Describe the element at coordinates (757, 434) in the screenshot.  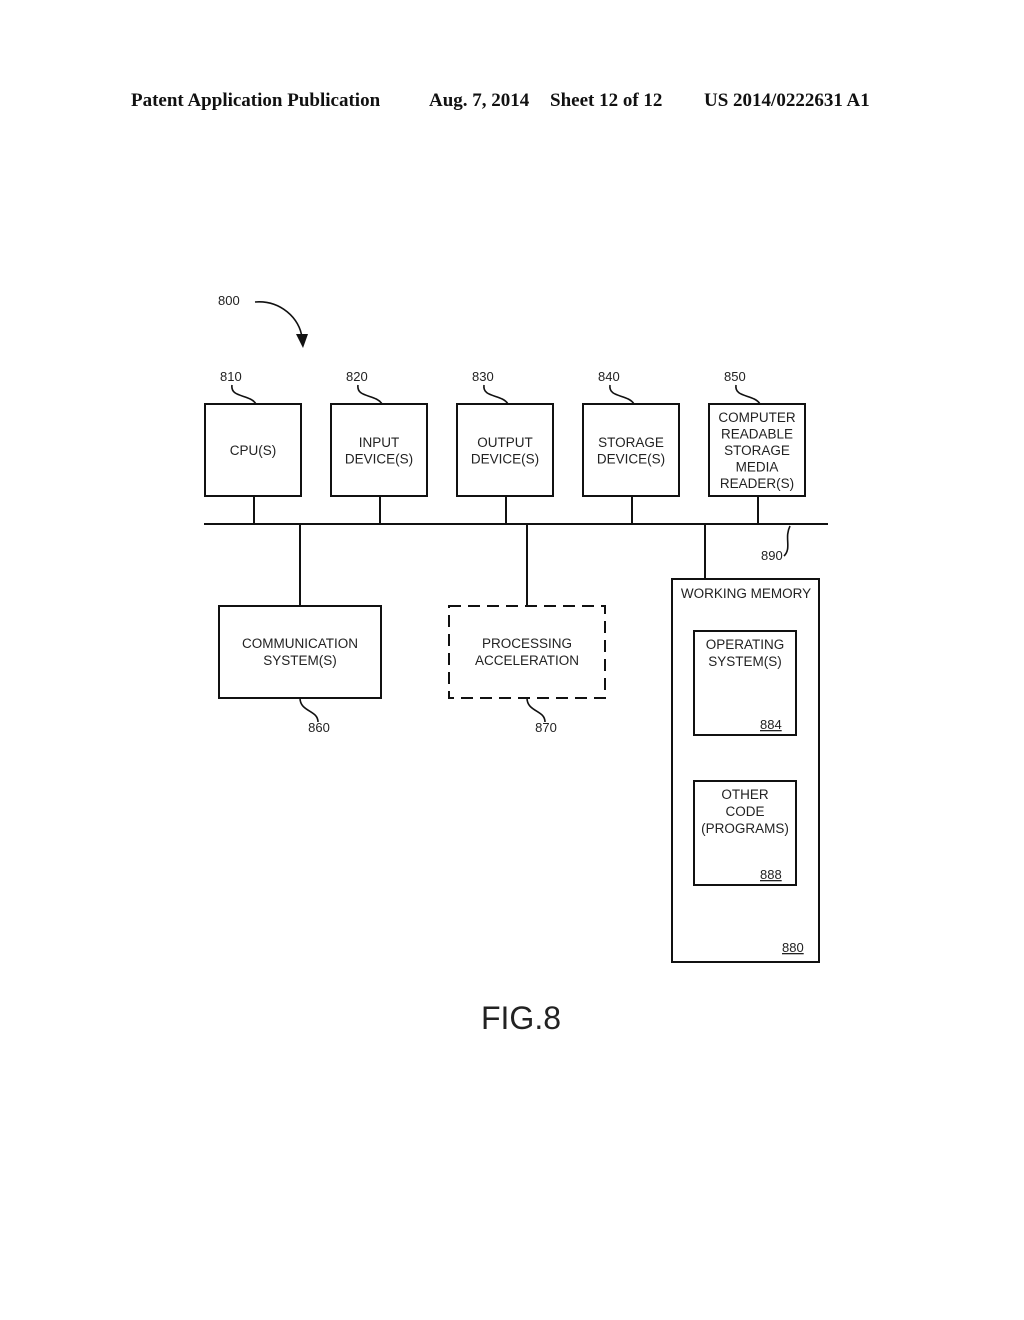
I see `component-label-line: READABLE` at that location.